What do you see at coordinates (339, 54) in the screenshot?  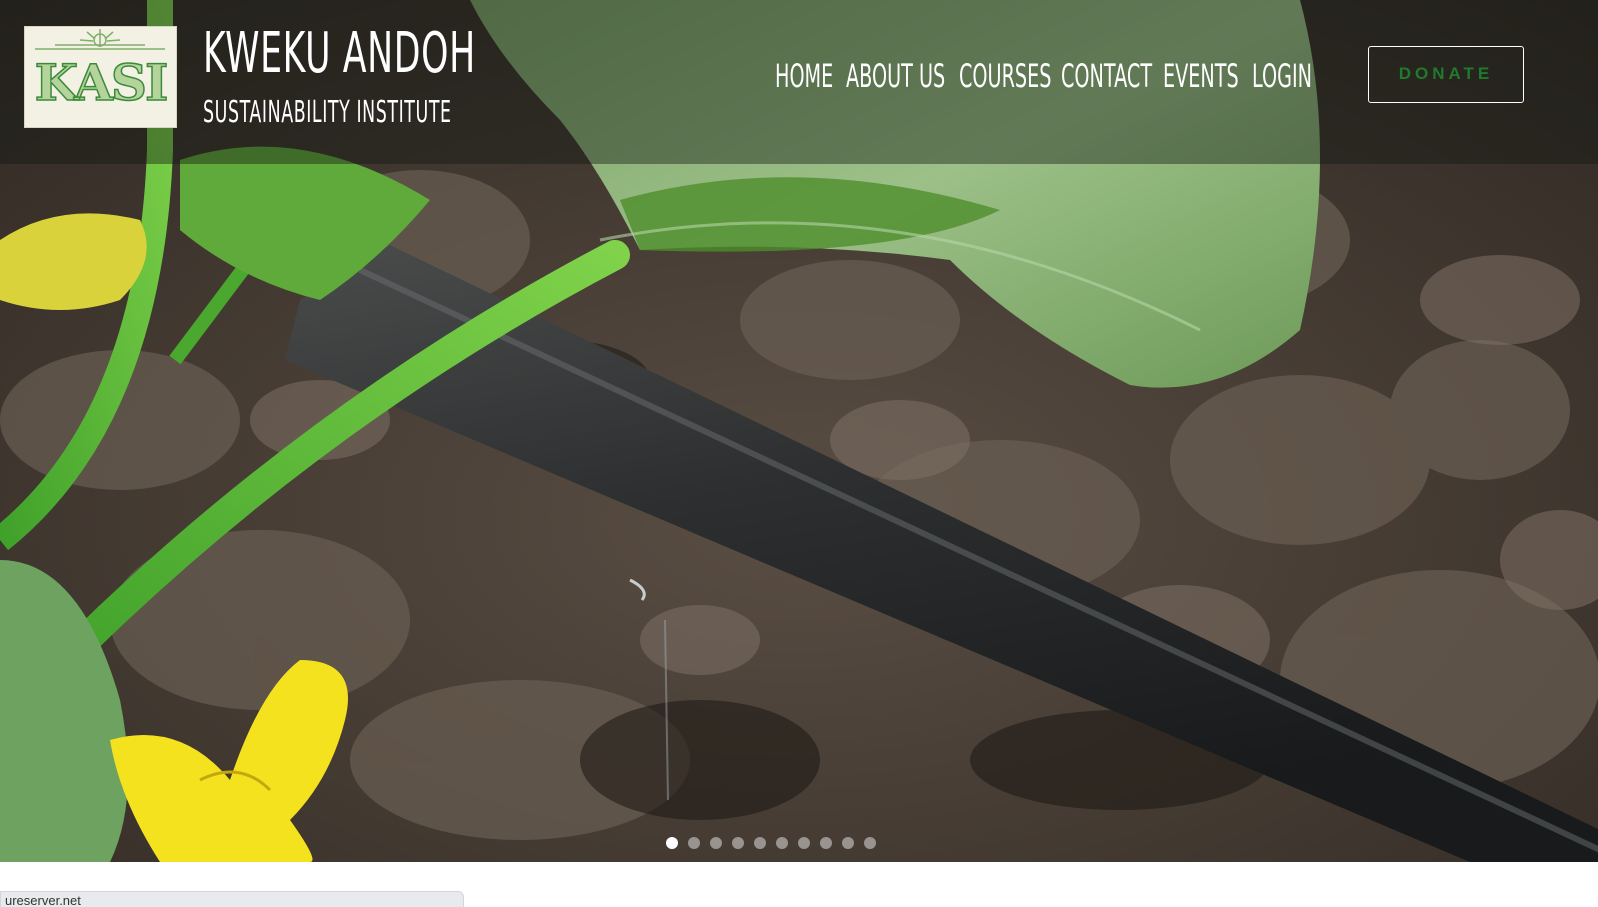 I see `brand-title: KWEKU ANDOH` at bounding box center [339, 54].